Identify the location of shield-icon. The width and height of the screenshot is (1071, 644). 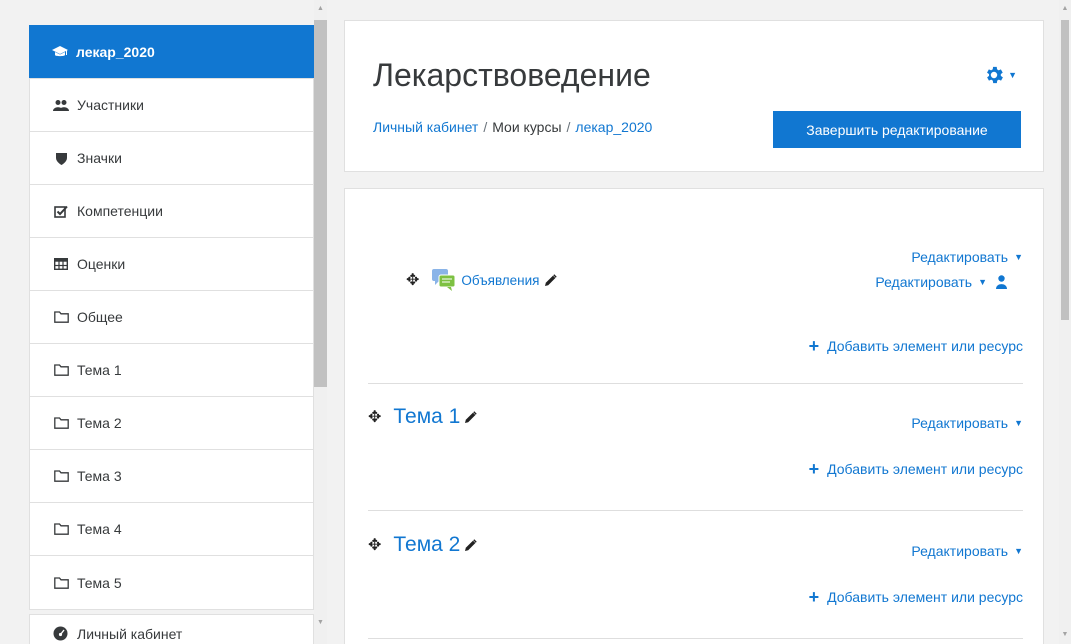
(61, 158).